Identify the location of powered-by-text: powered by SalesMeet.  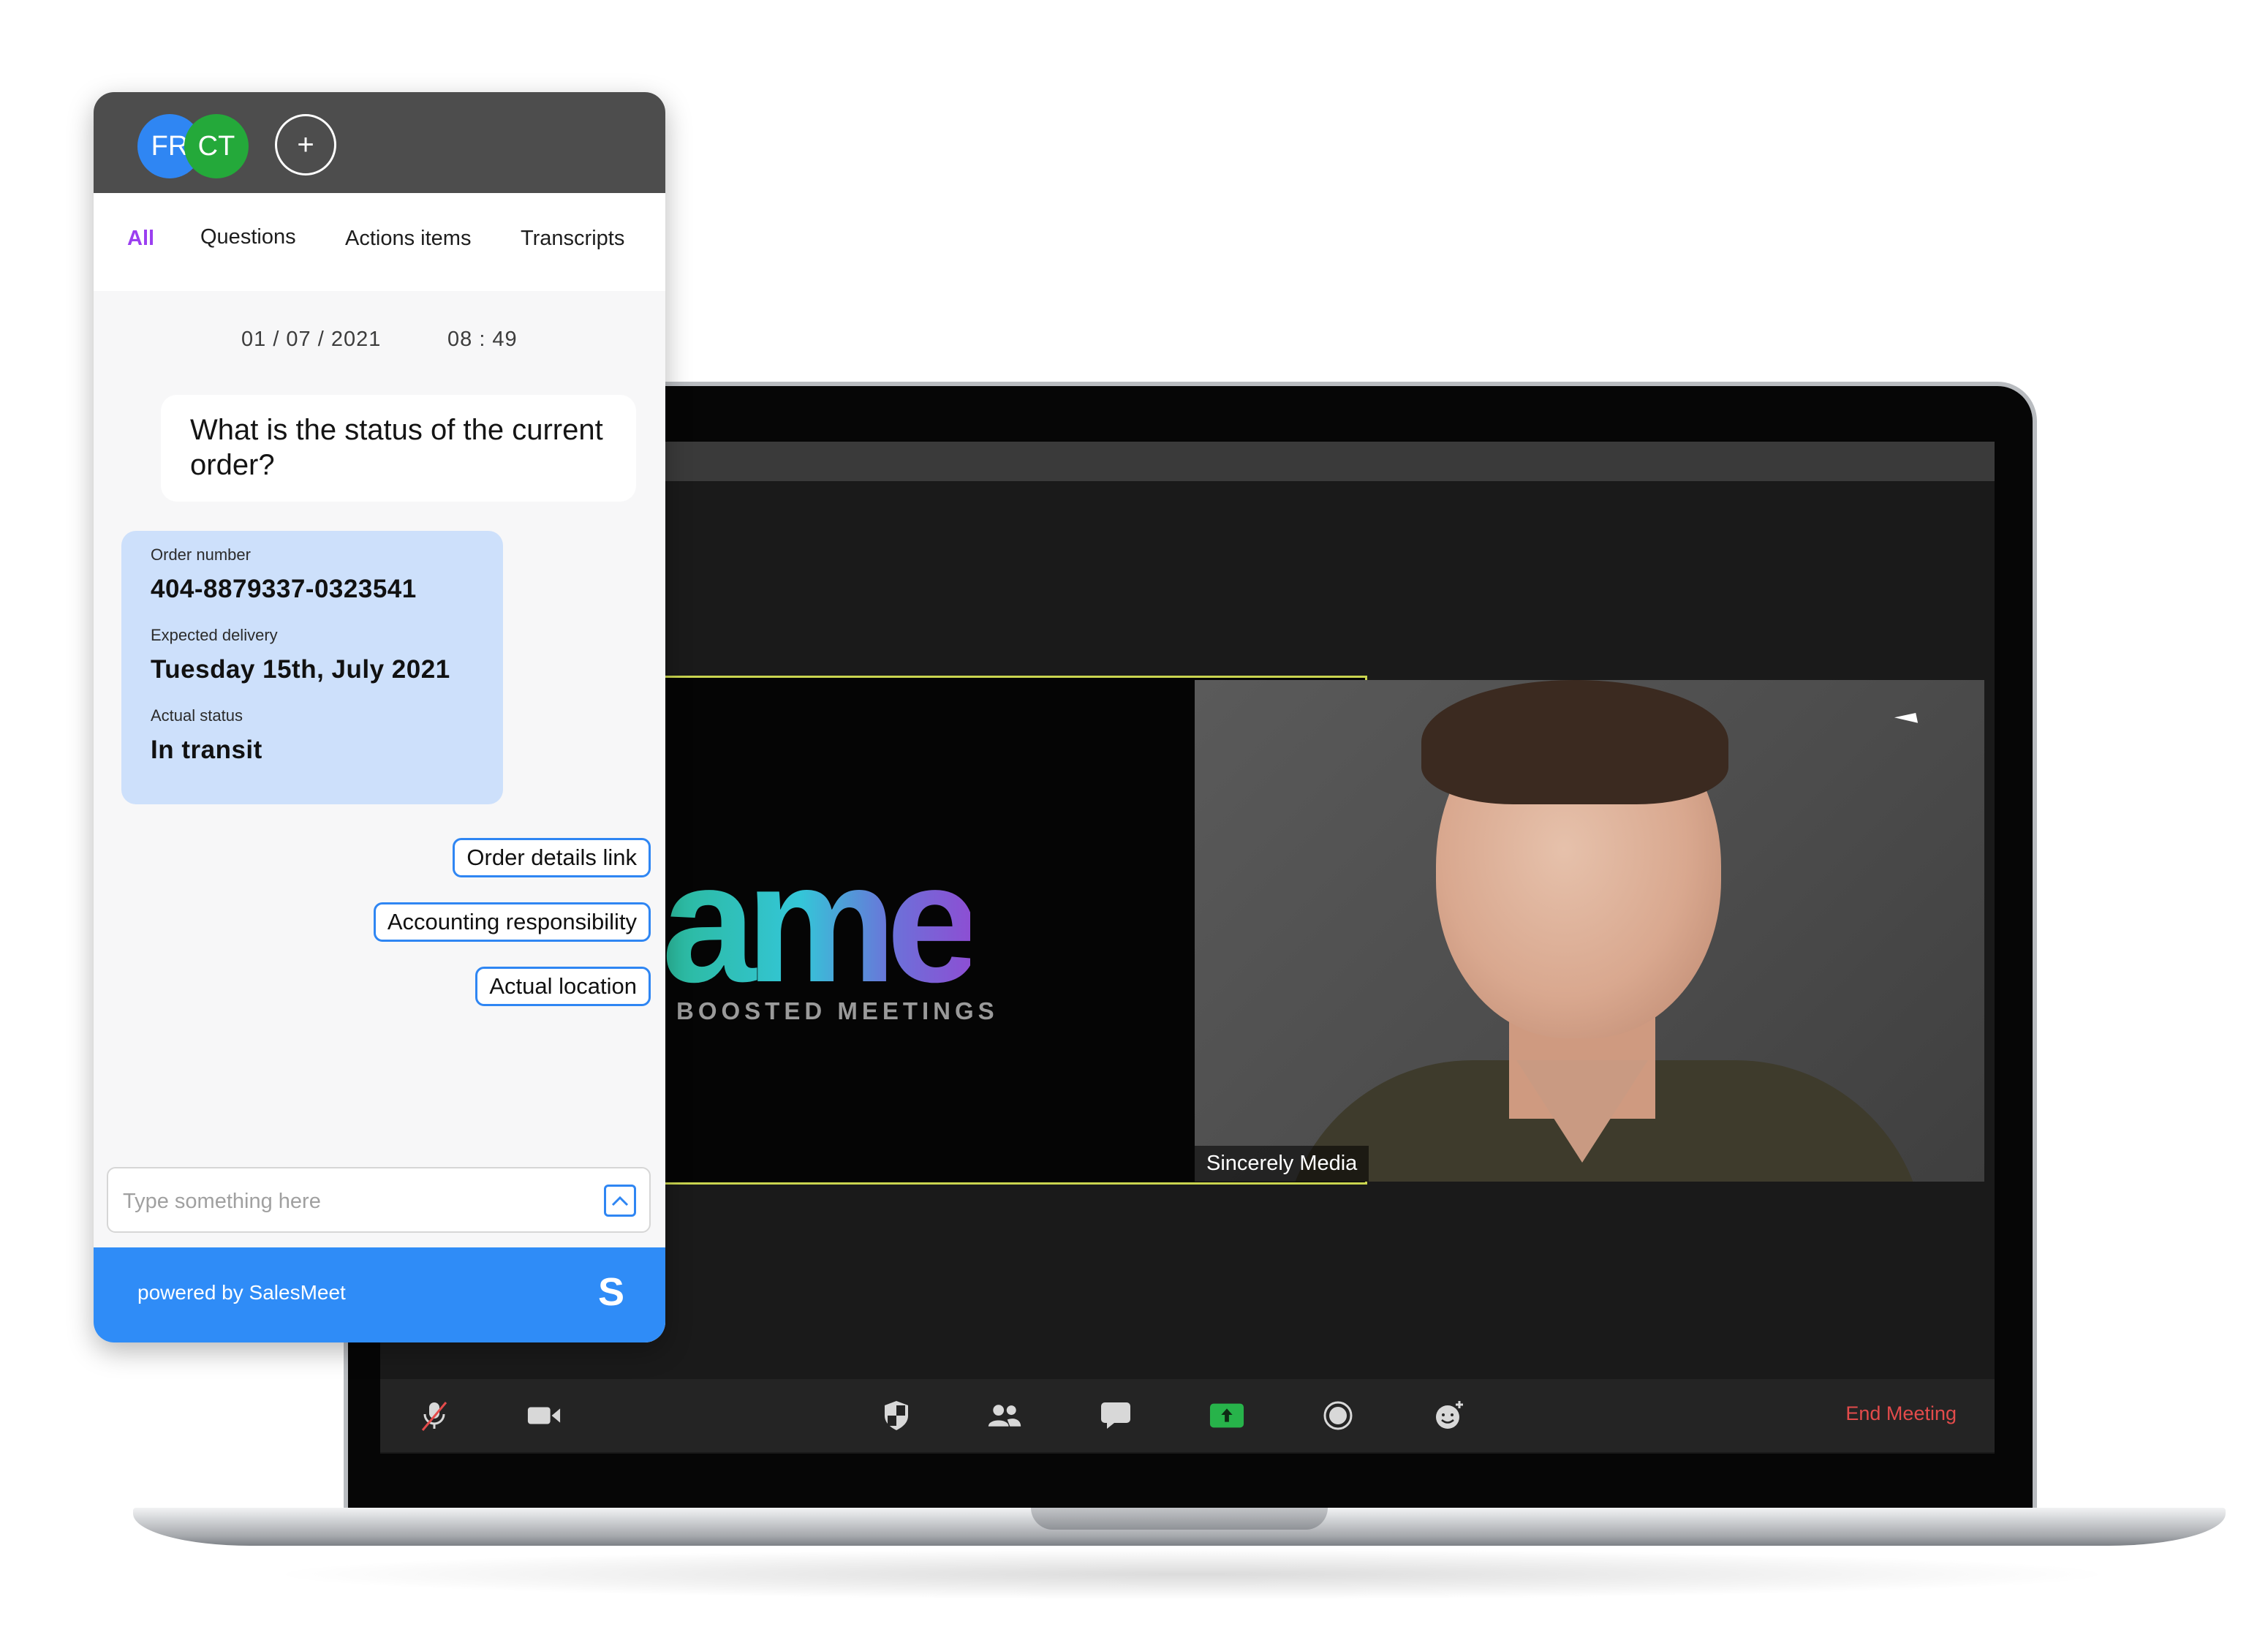
(241, 1292).